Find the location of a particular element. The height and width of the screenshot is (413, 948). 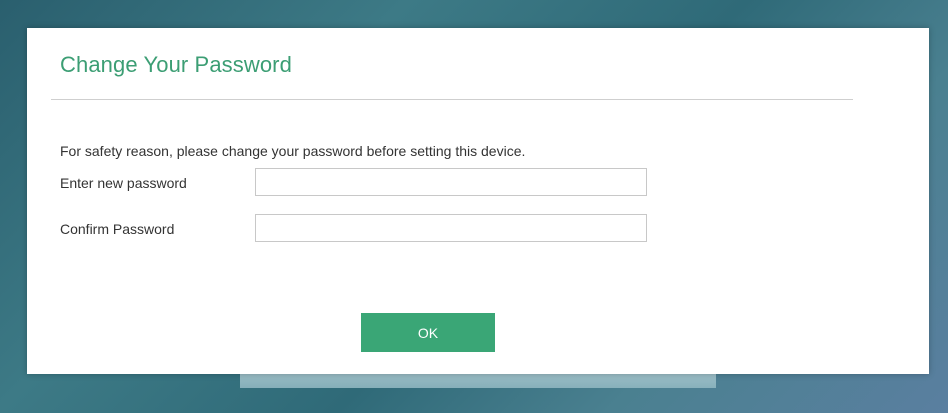

new-password-label: Enter new password is located at coordinates (123, 183).